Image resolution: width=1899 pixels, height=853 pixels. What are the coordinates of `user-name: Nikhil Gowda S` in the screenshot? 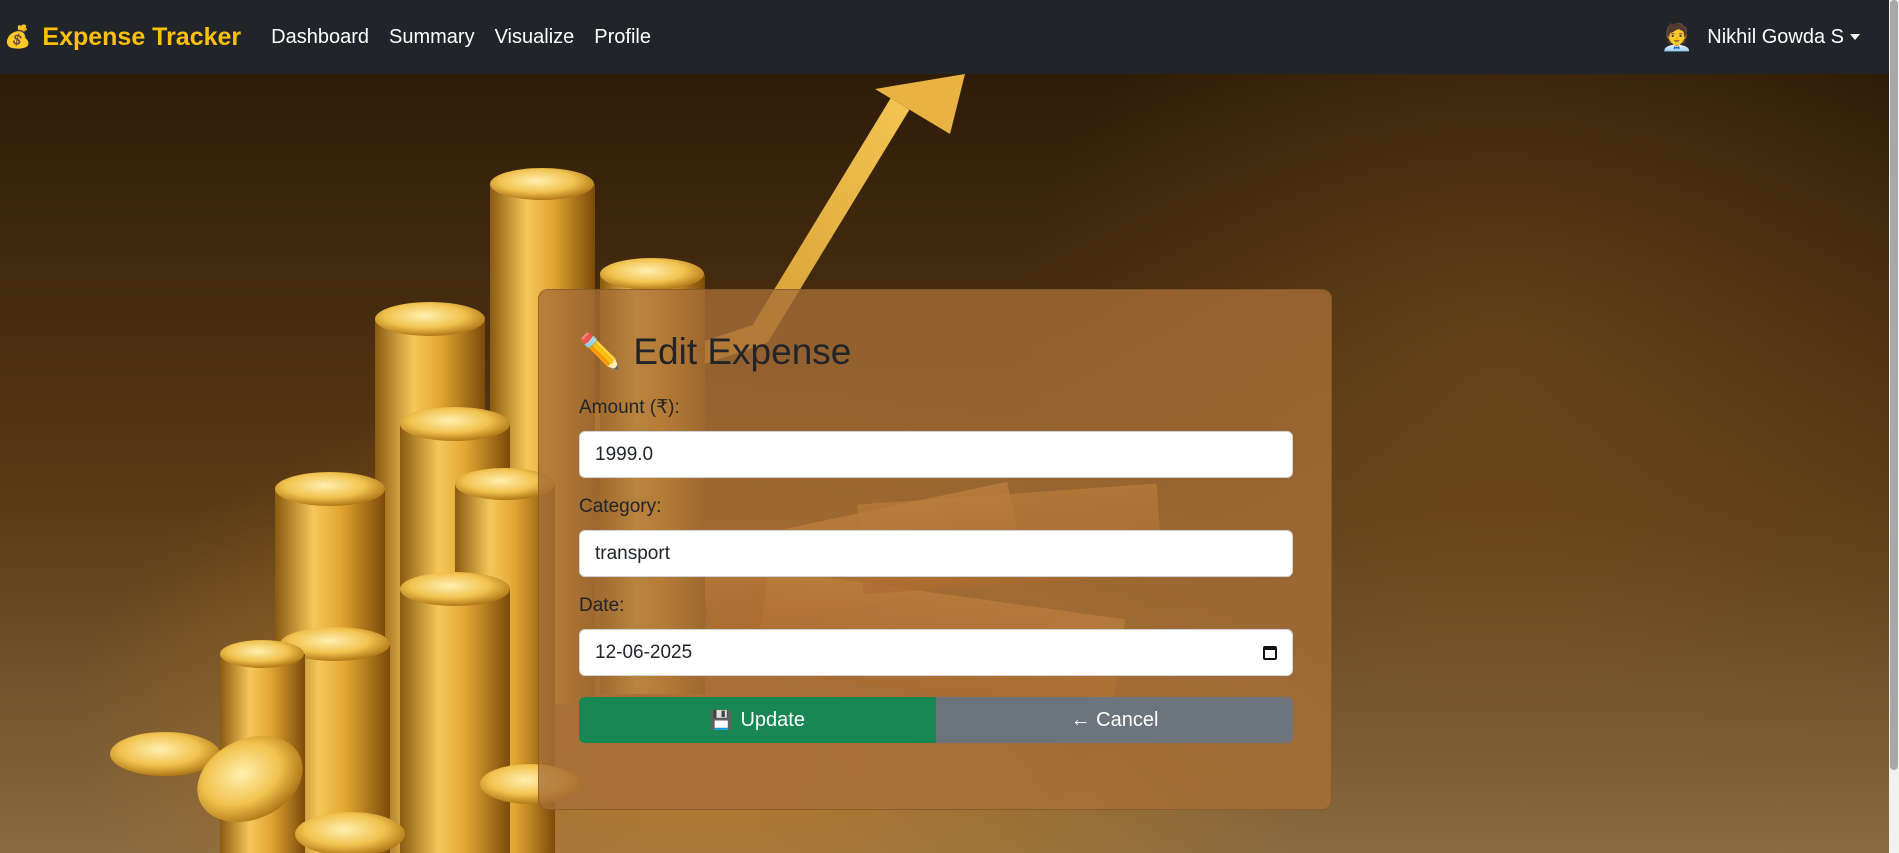 It's located at (1775, 36).